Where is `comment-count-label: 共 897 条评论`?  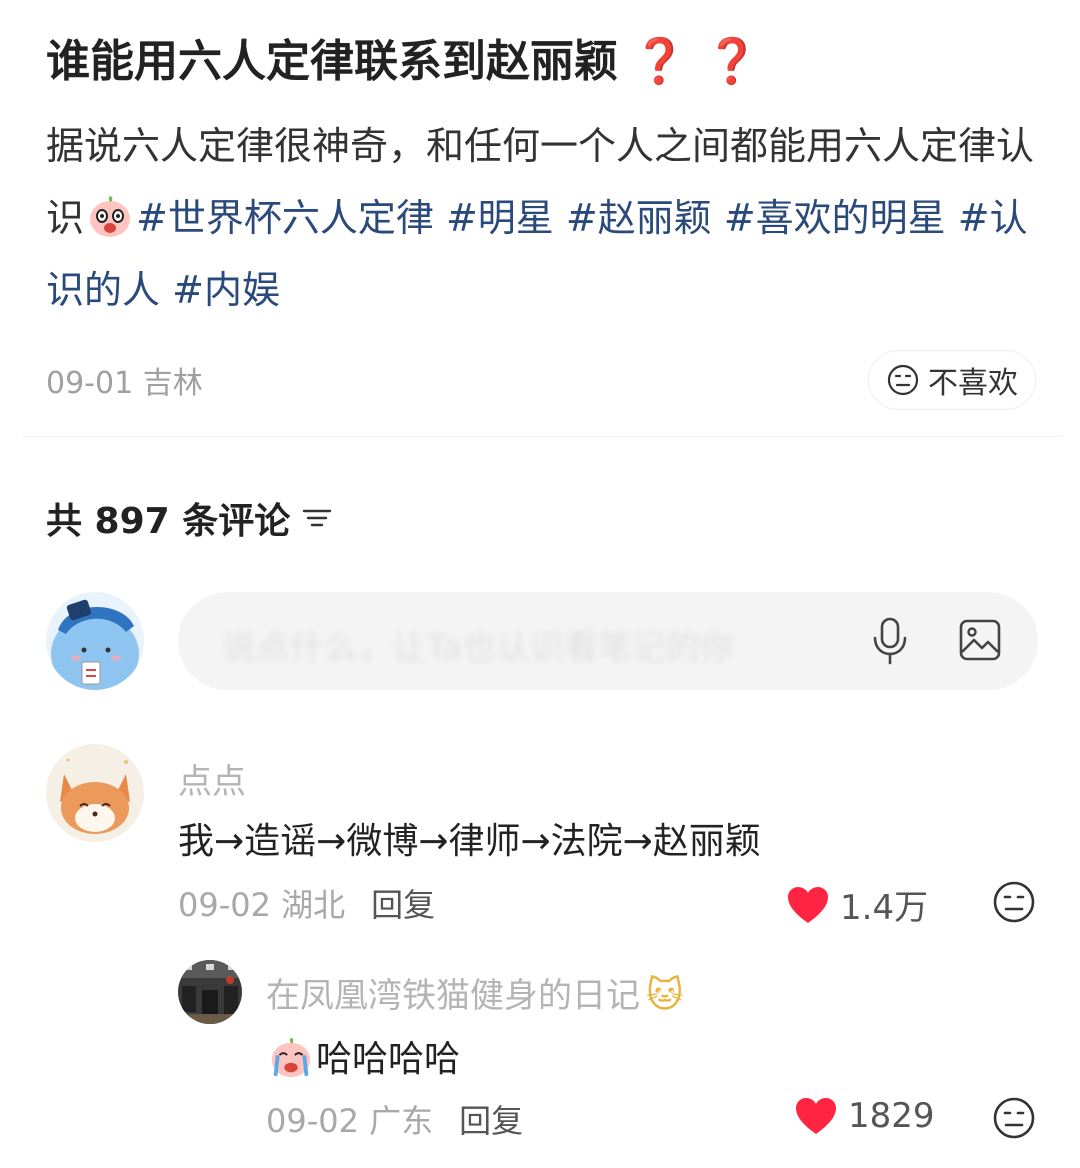 comment-count-label: 共 897 条评论 is located at coordinates (168, 521).